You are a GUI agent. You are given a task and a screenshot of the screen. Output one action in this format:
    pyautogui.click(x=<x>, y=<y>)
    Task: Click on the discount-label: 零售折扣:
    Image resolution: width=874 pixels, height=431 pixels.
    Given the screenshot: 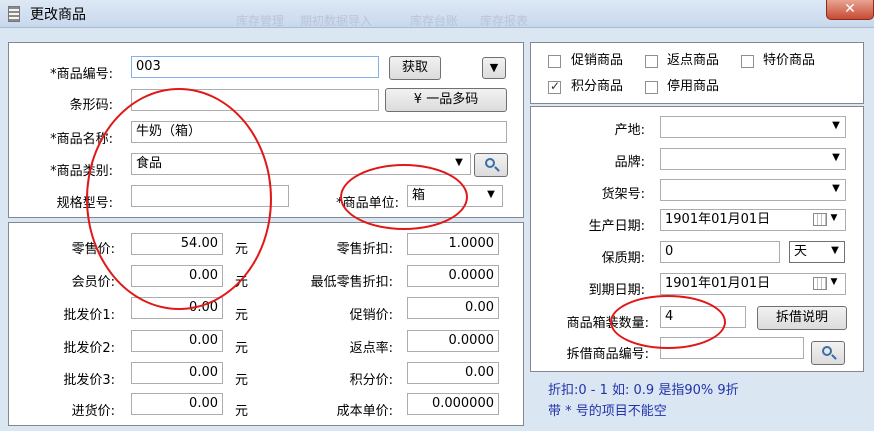 What is the action you would take?
    pyautogui.click(x=364, y=249)
    